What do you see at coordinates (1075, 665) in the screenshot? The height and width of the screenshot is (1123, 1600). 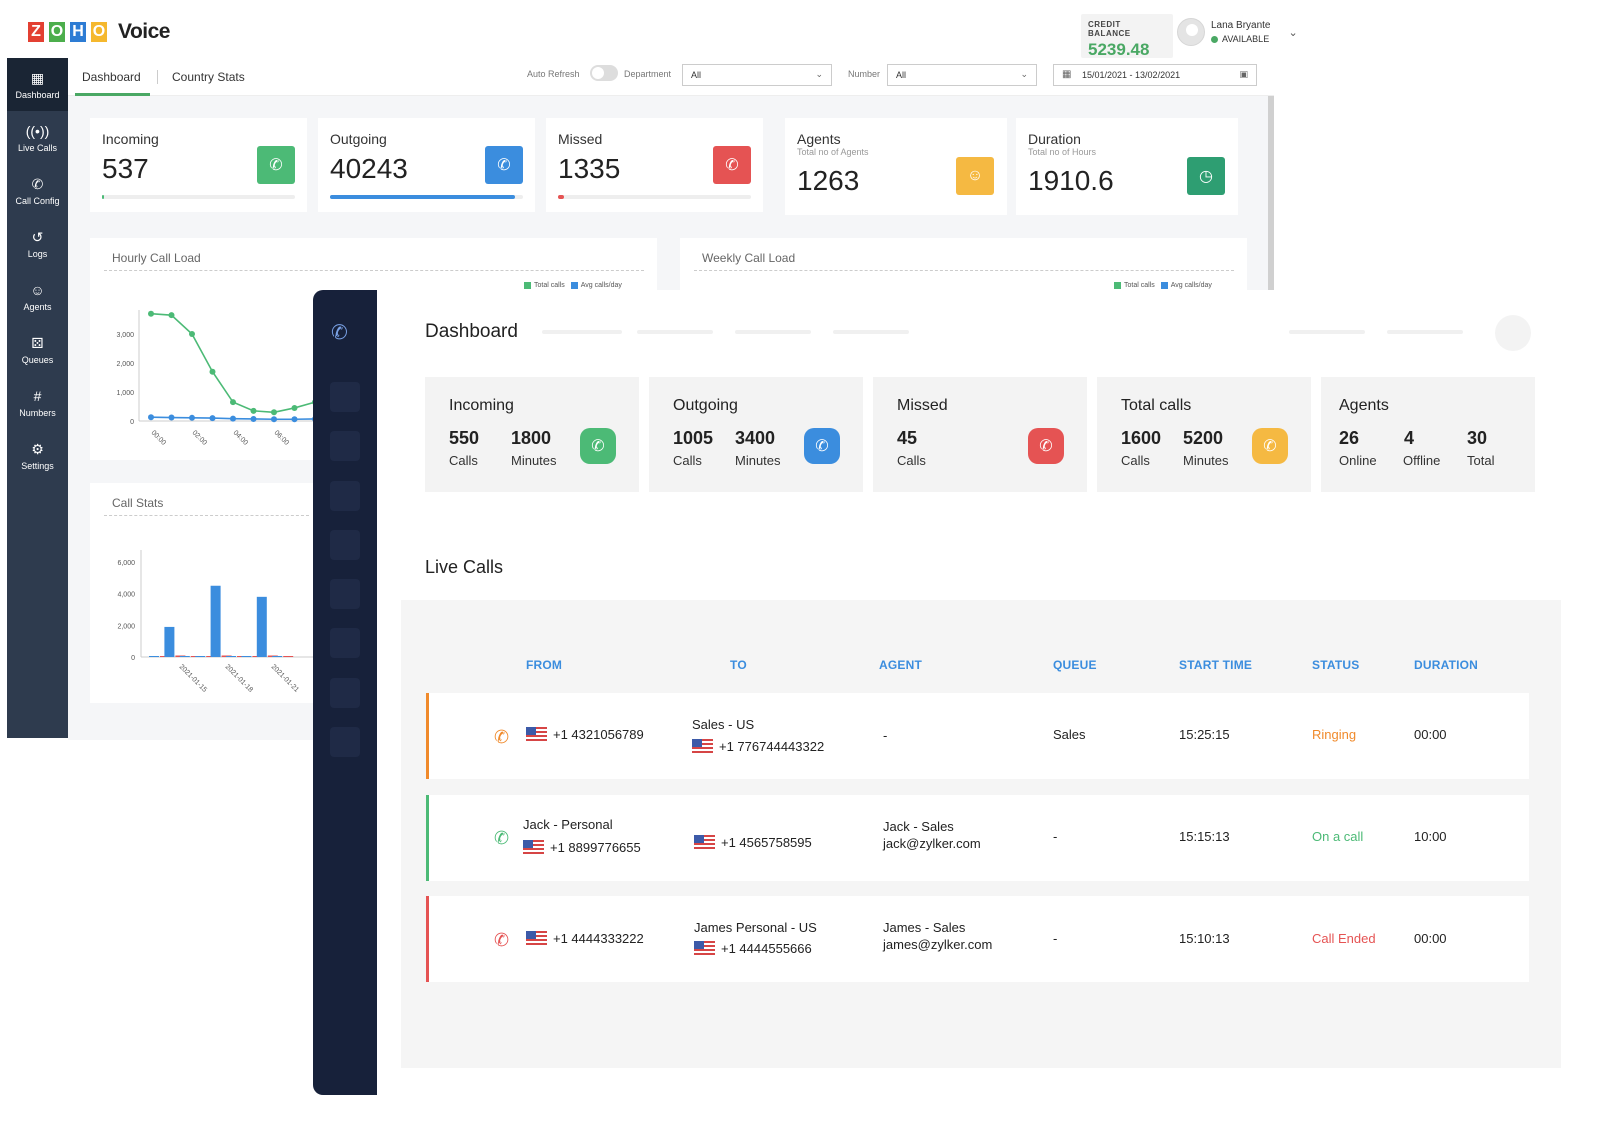 I see `column-header: QUEUE` at bounding box center [1075, 665].